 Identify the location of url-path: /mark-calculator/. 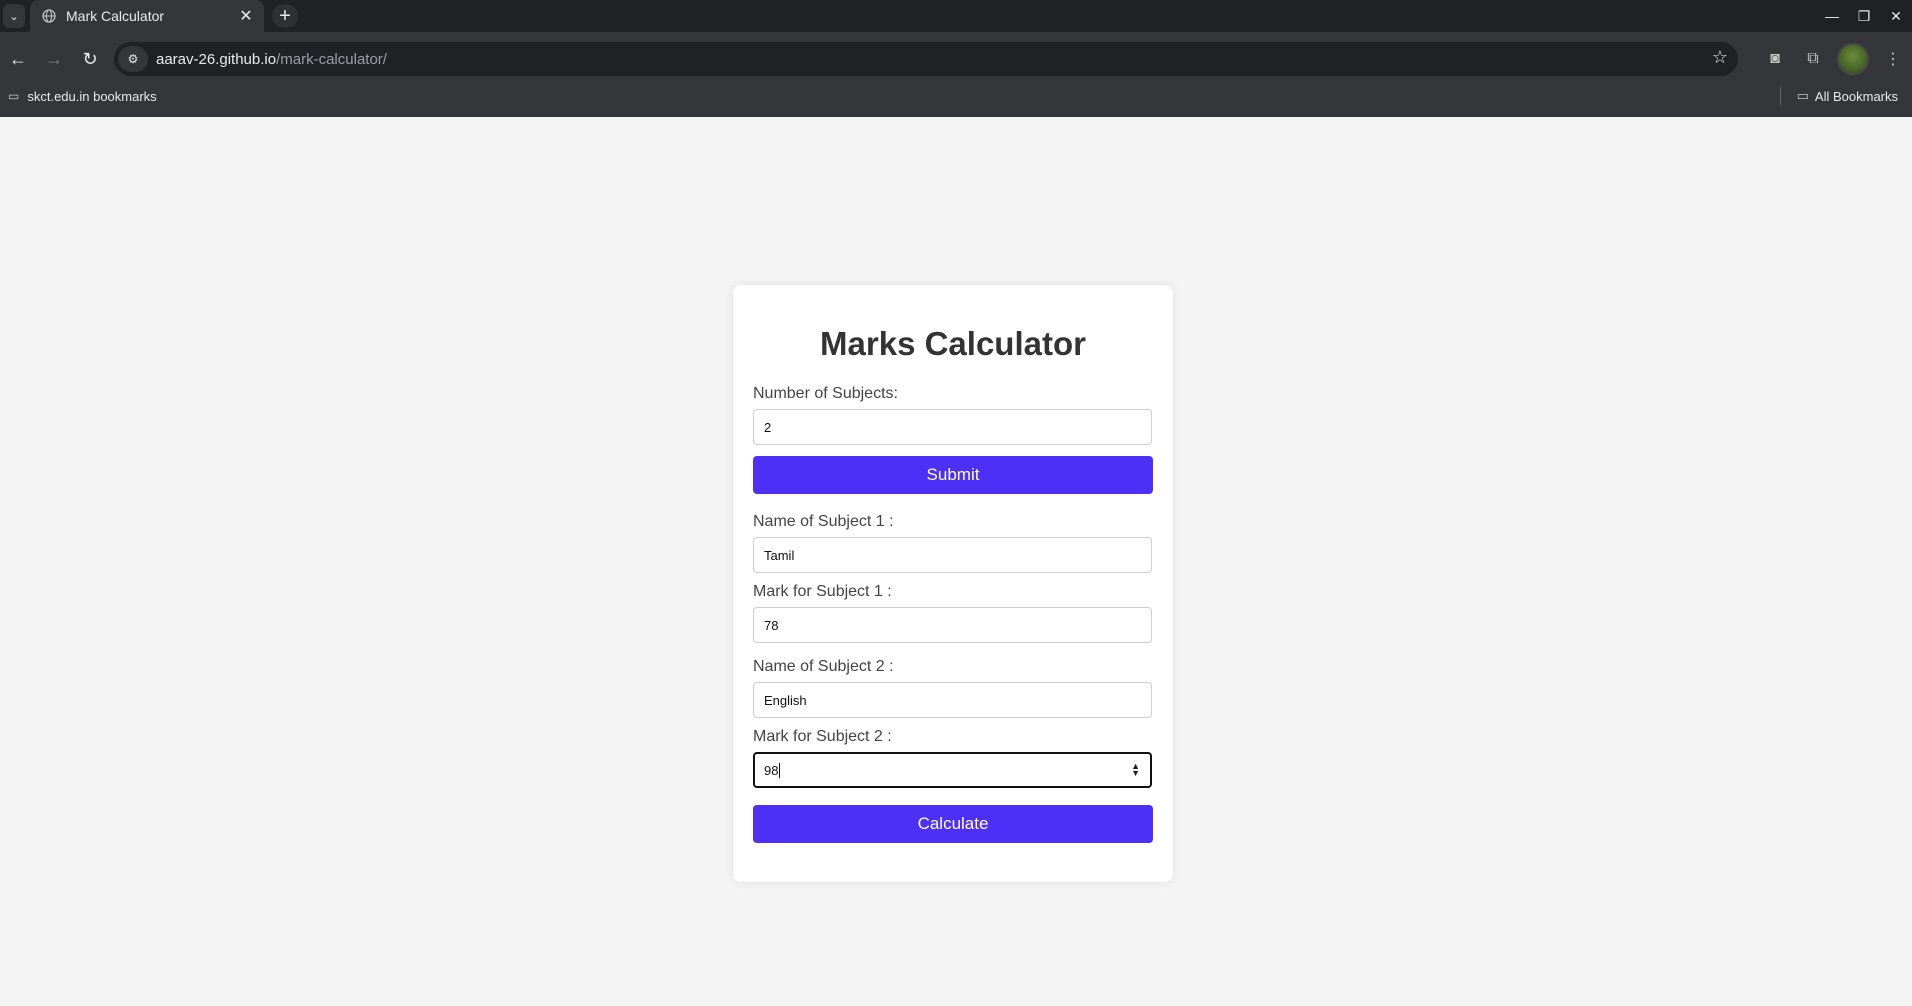
(331, 59).